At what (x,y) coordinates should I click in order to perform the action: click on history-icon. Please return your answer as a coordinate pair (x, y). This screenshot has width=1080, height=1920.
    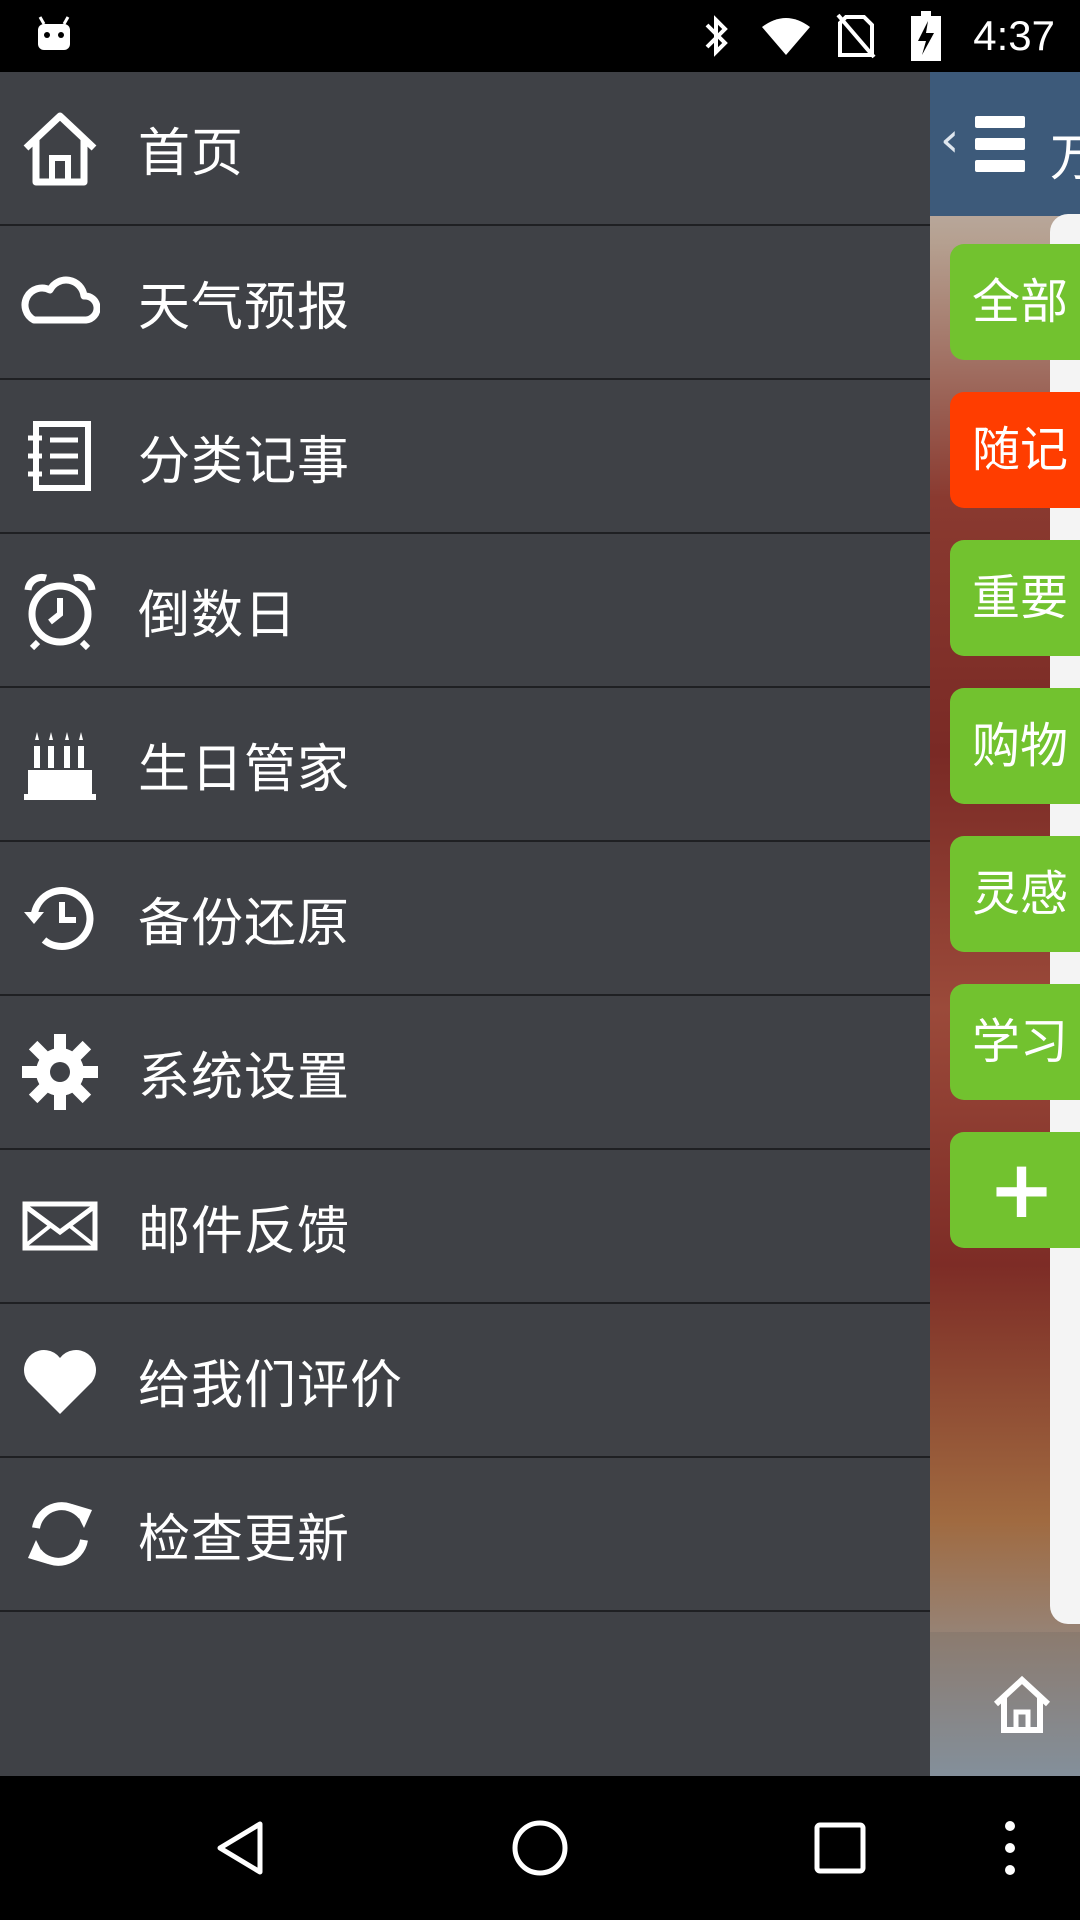
    Looking at the image, I should click on (60, 918).